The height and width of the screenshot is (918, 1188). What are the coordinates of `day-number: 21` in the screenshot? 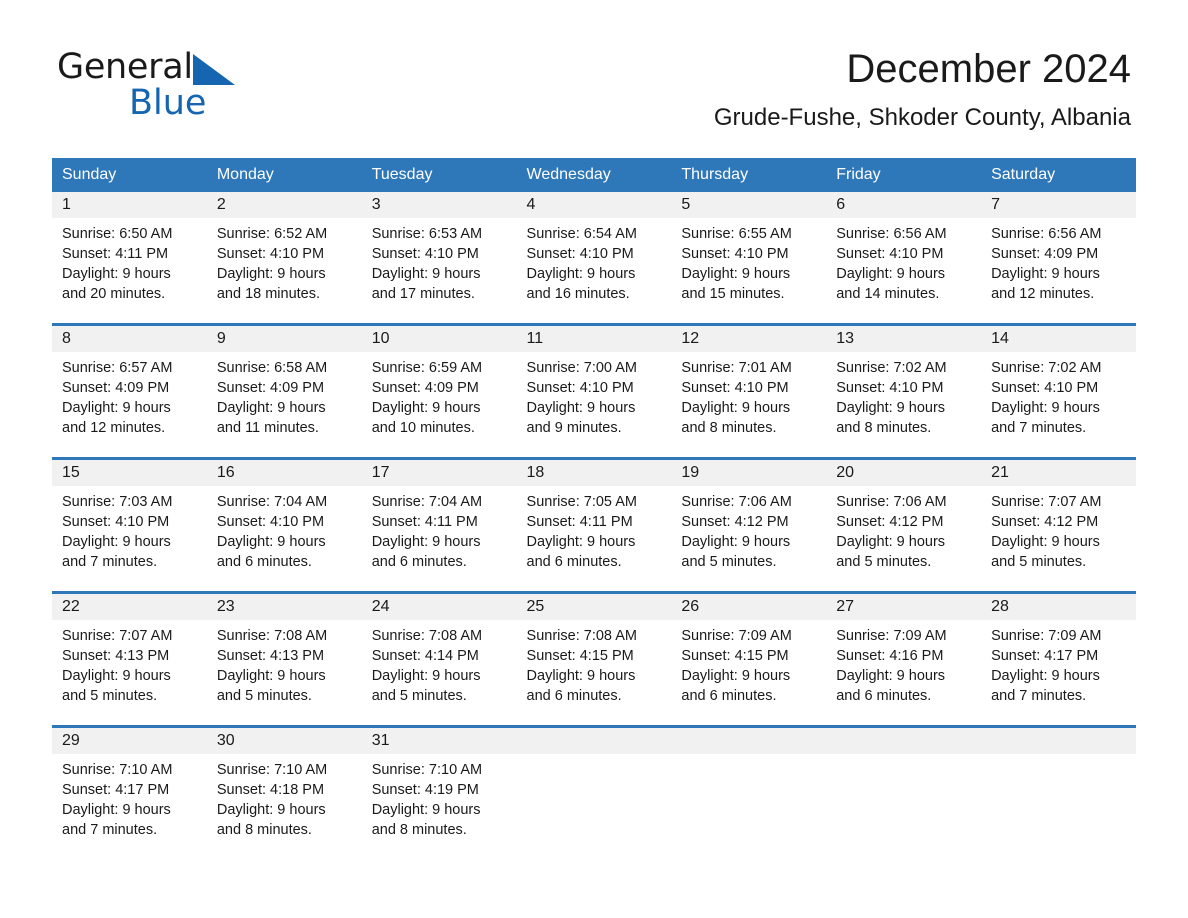 It's located at (1058, 473).